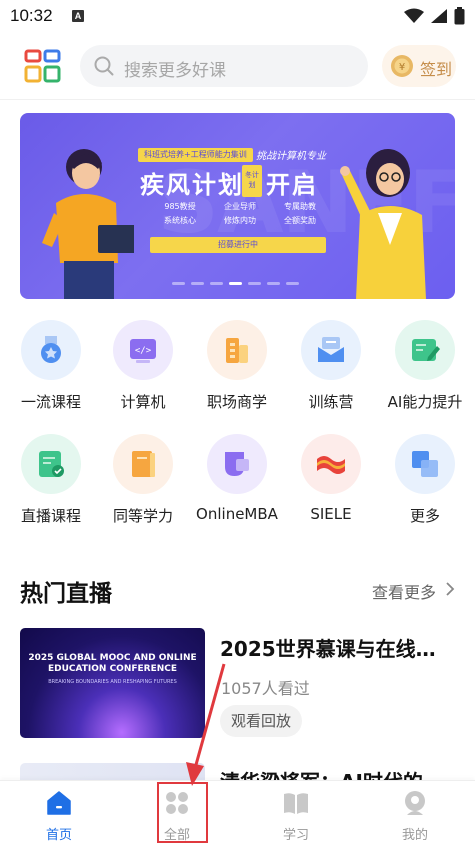  Describe the element at coordinates (331, 402) in the screenshot. I see `category-label: 训练营` at that location.